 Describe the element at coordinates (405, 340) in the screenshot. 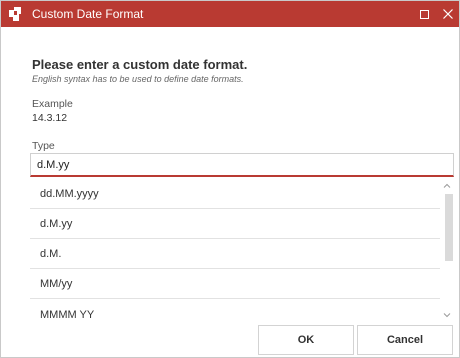

I see `cancel-button: Cancel` at that location.